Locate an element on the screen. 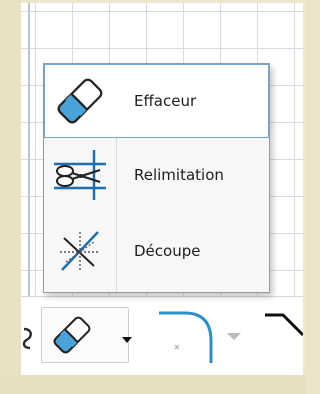  menu-item-label: Relimitation is located at coordinates (179, 175).